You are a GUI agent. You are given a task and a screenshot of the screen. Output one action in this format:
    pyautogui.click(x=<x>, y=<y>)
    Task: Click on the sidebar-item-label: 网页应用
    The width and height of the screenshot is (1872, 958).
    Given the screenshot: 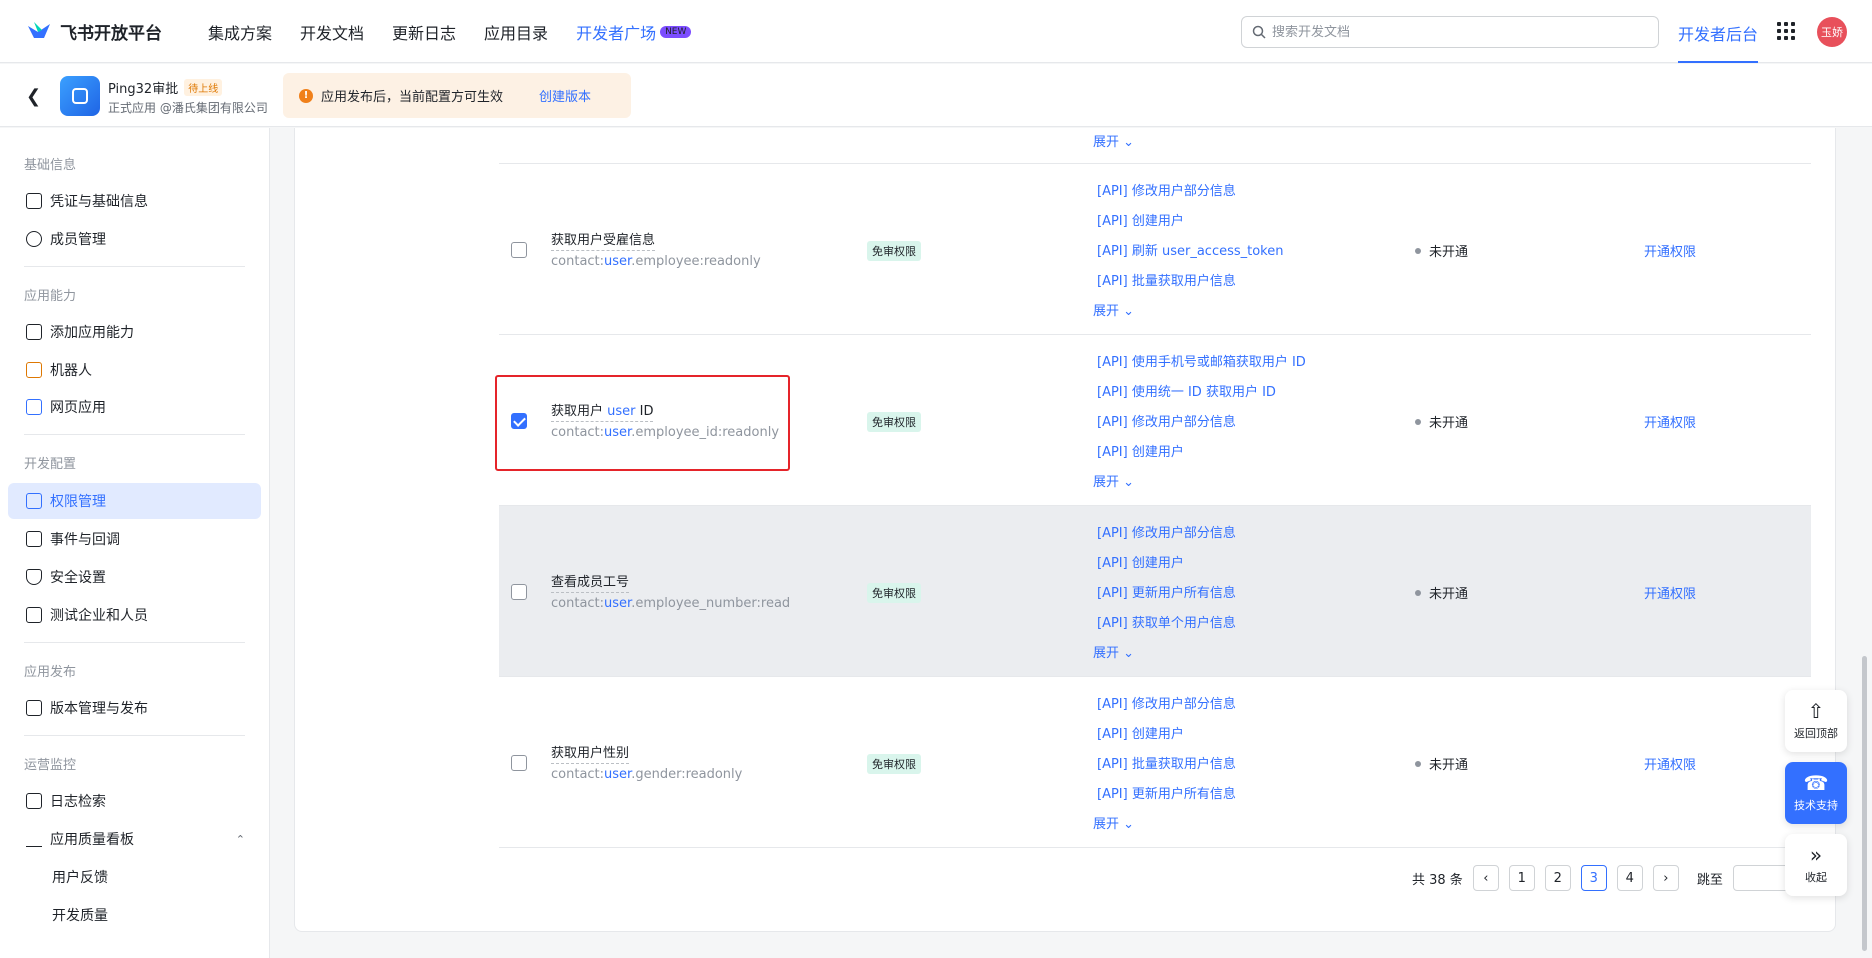 What is the action you would take?
    pyautogui.click(x=78, y=408)
    